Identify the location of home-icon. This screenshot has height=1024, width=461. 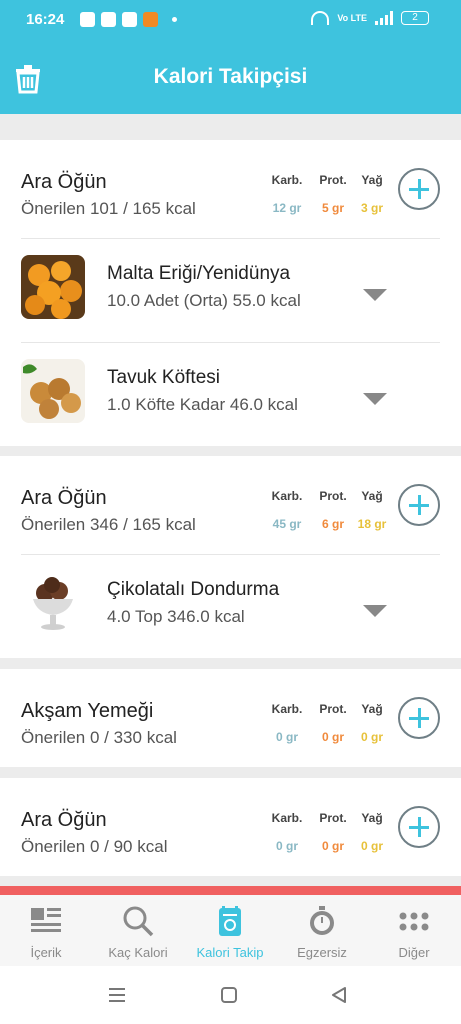
(229, 995).